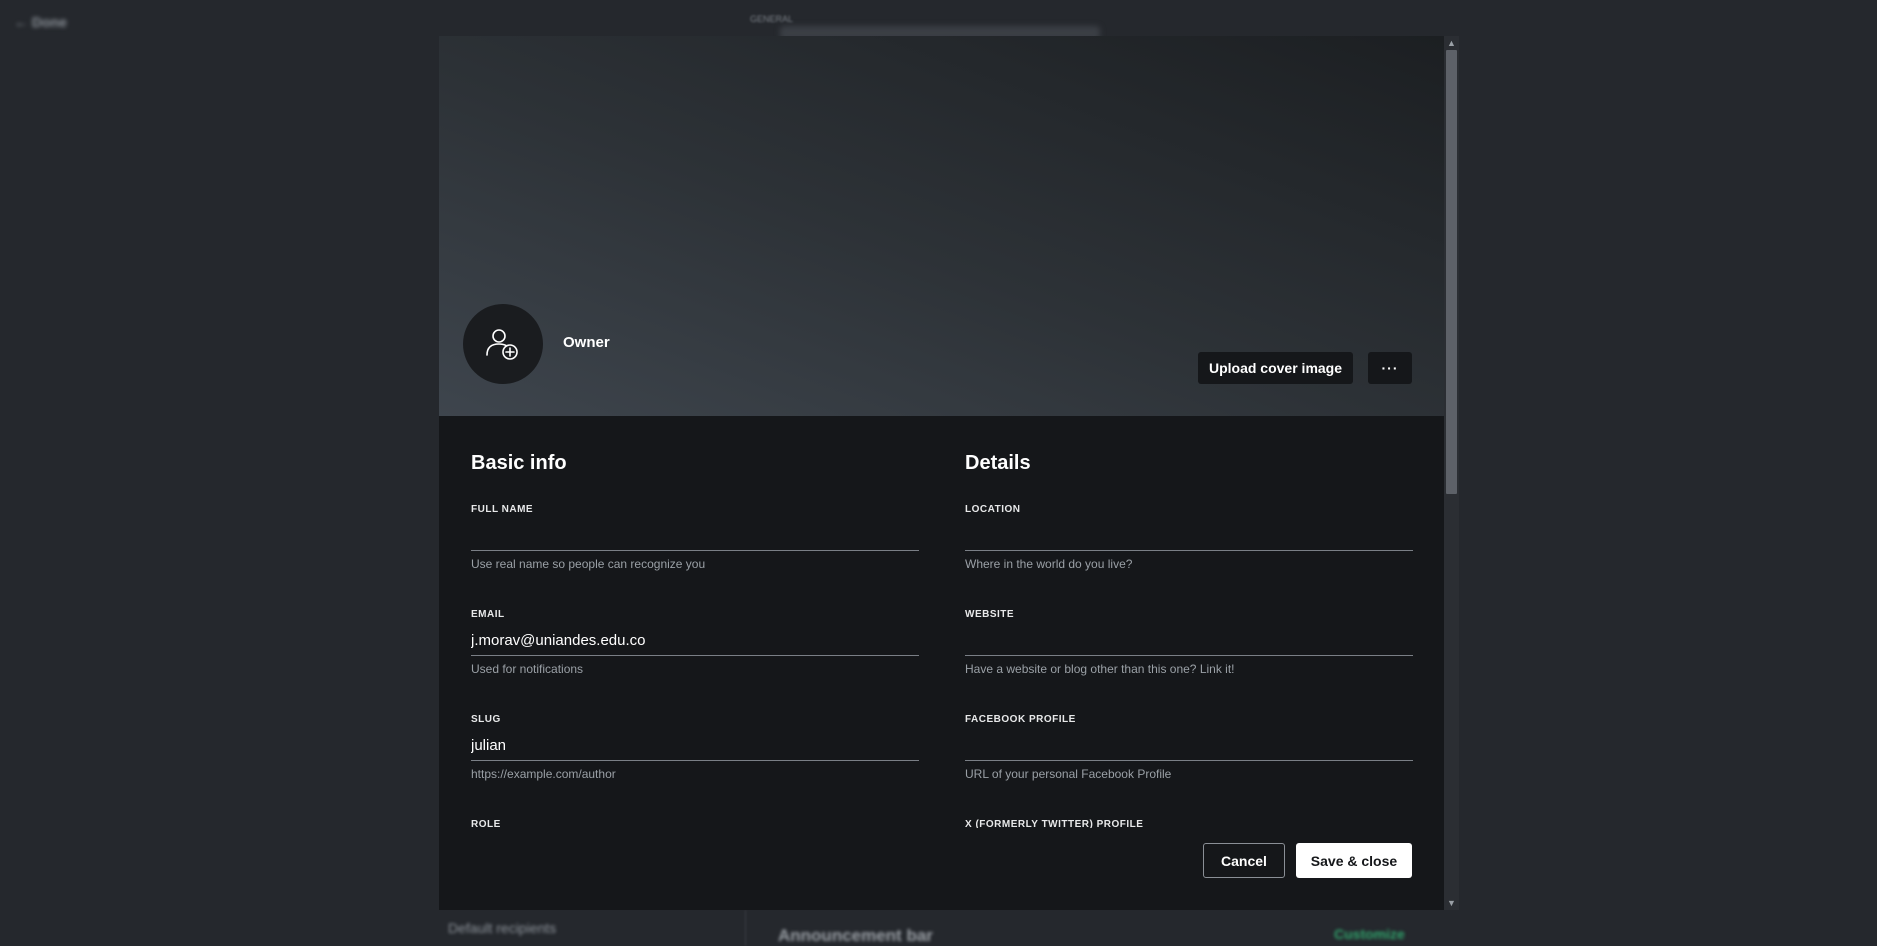 The width and height of the screenshot is (1877, 946). What do you see at coordinates (1390, 368) in the screenshot?
I see `more-options-button: ···` at bounding box center [1390, 368].